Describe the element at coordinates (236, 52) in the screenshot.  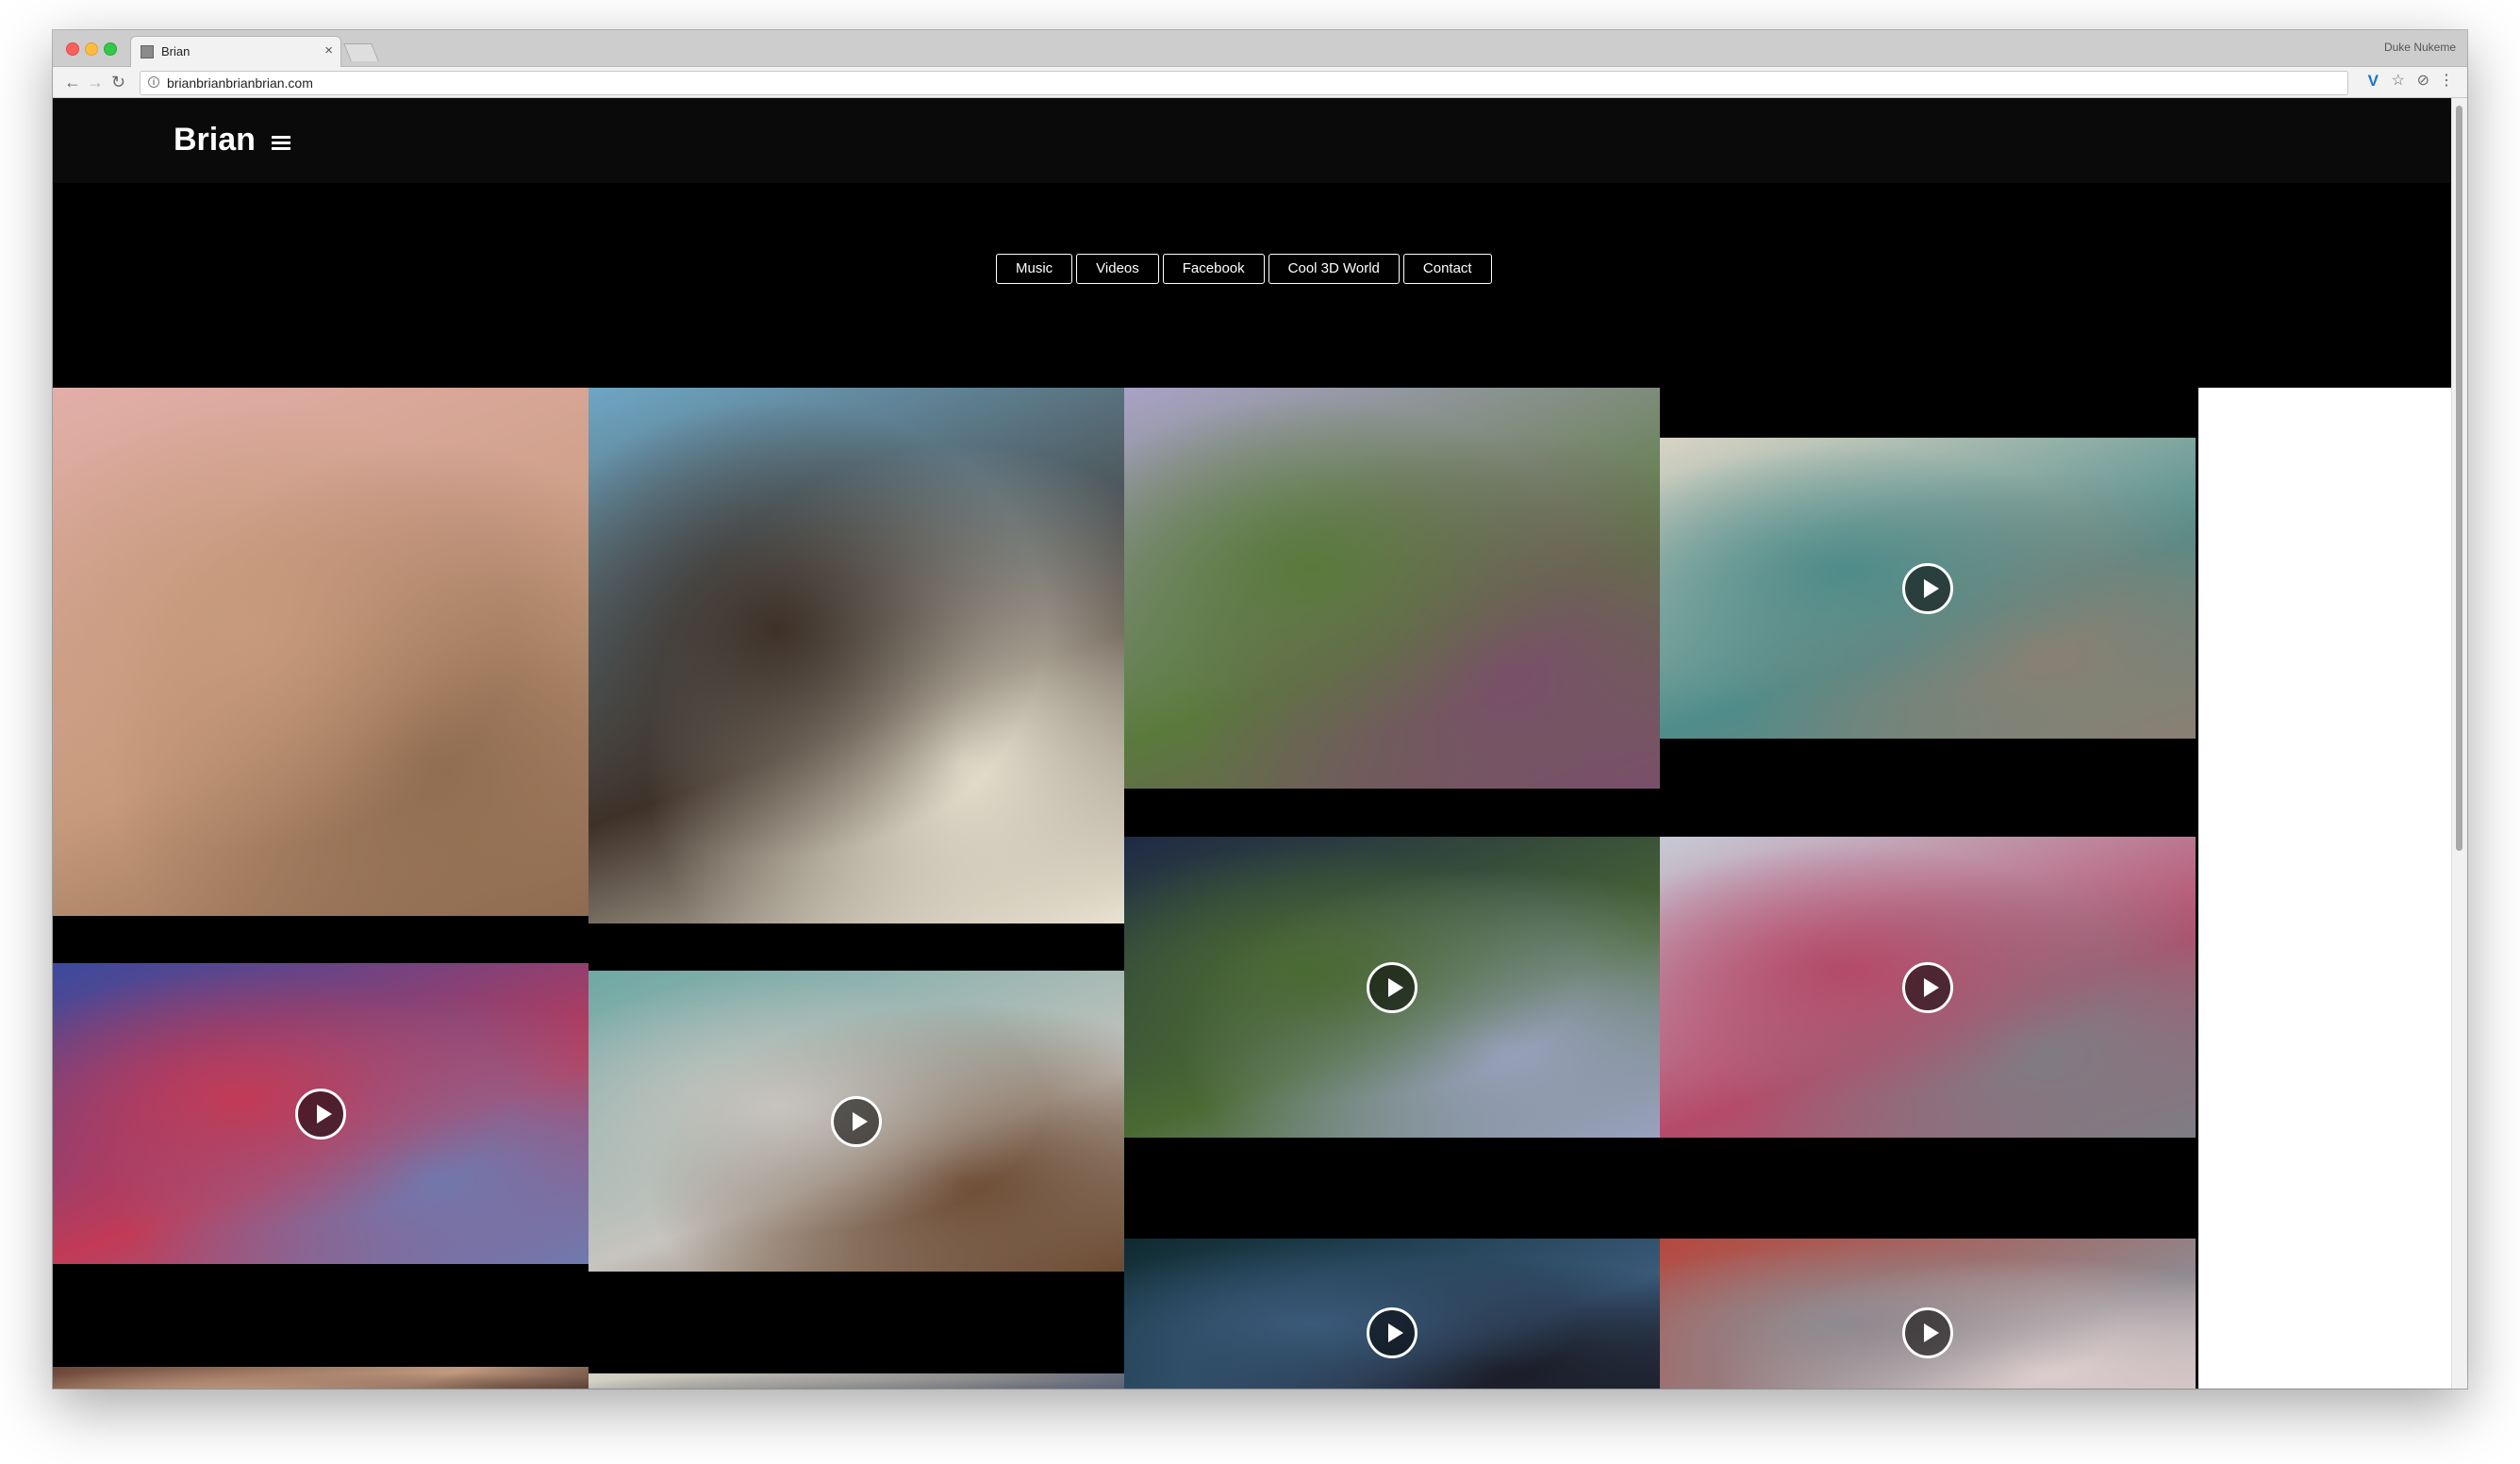
I see `browser-tab: Brian ×` at that location.